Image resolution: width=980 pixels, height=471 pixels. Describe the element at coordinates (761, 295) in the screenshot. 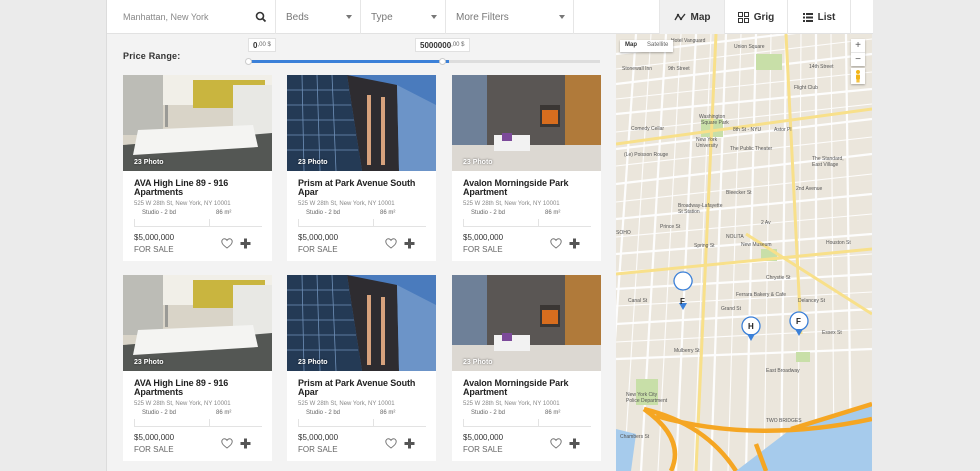

I see `map-label-ferrara-bakery: Ferrara Bakery & Cafe` at that location.